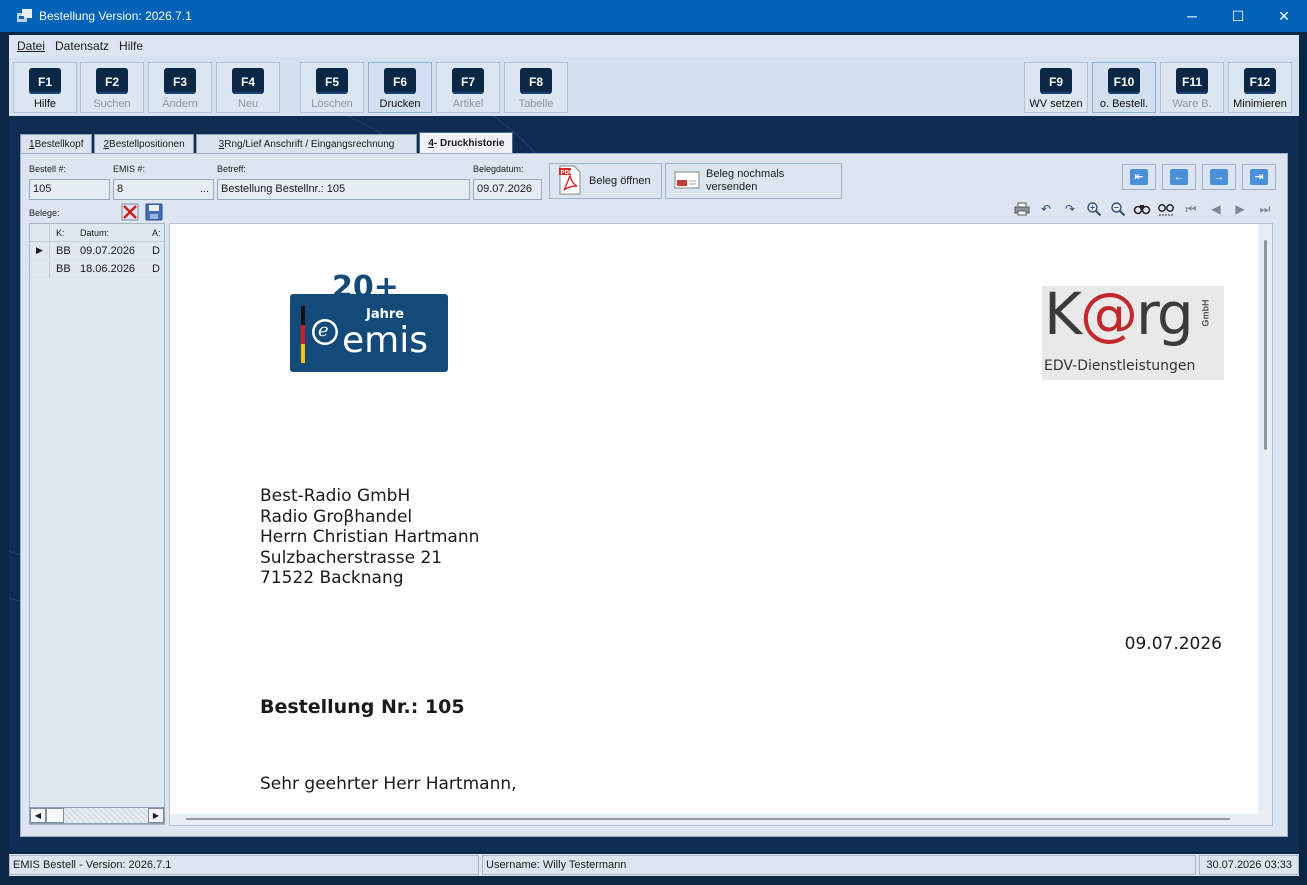 Image resolution: width=1307 pixels, height=885 pixels. What do you see at coordinates (1192, 104) in the screenshot?
I see `f11-label: Ware B.` at bounding box center [1192, 104].